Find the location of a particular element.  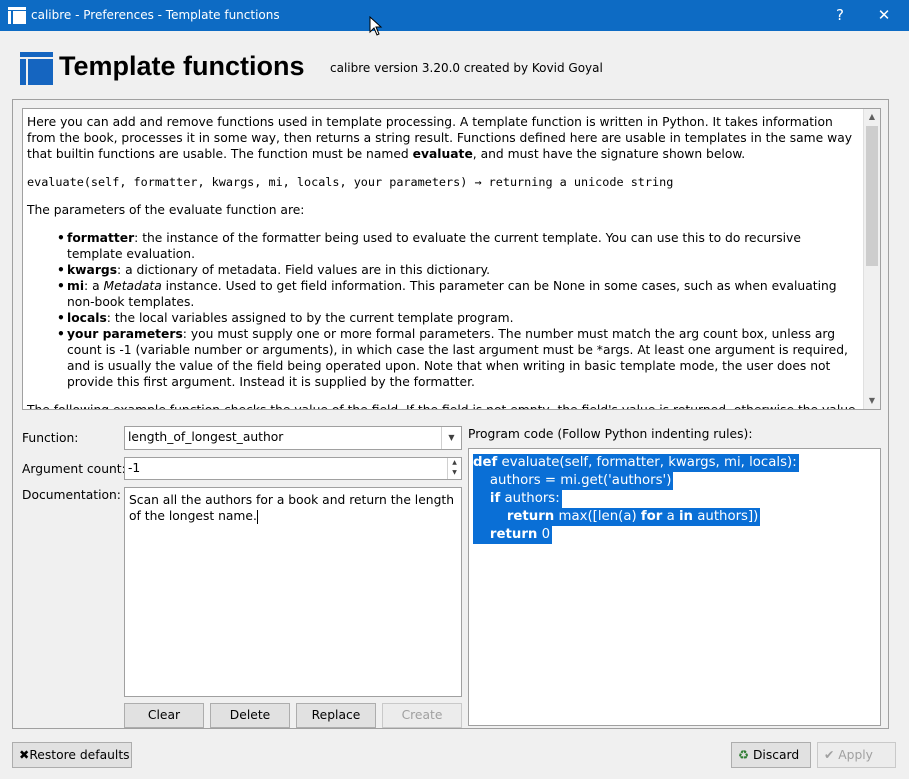

page-title: Template functions is located at coordinates (182, 66).